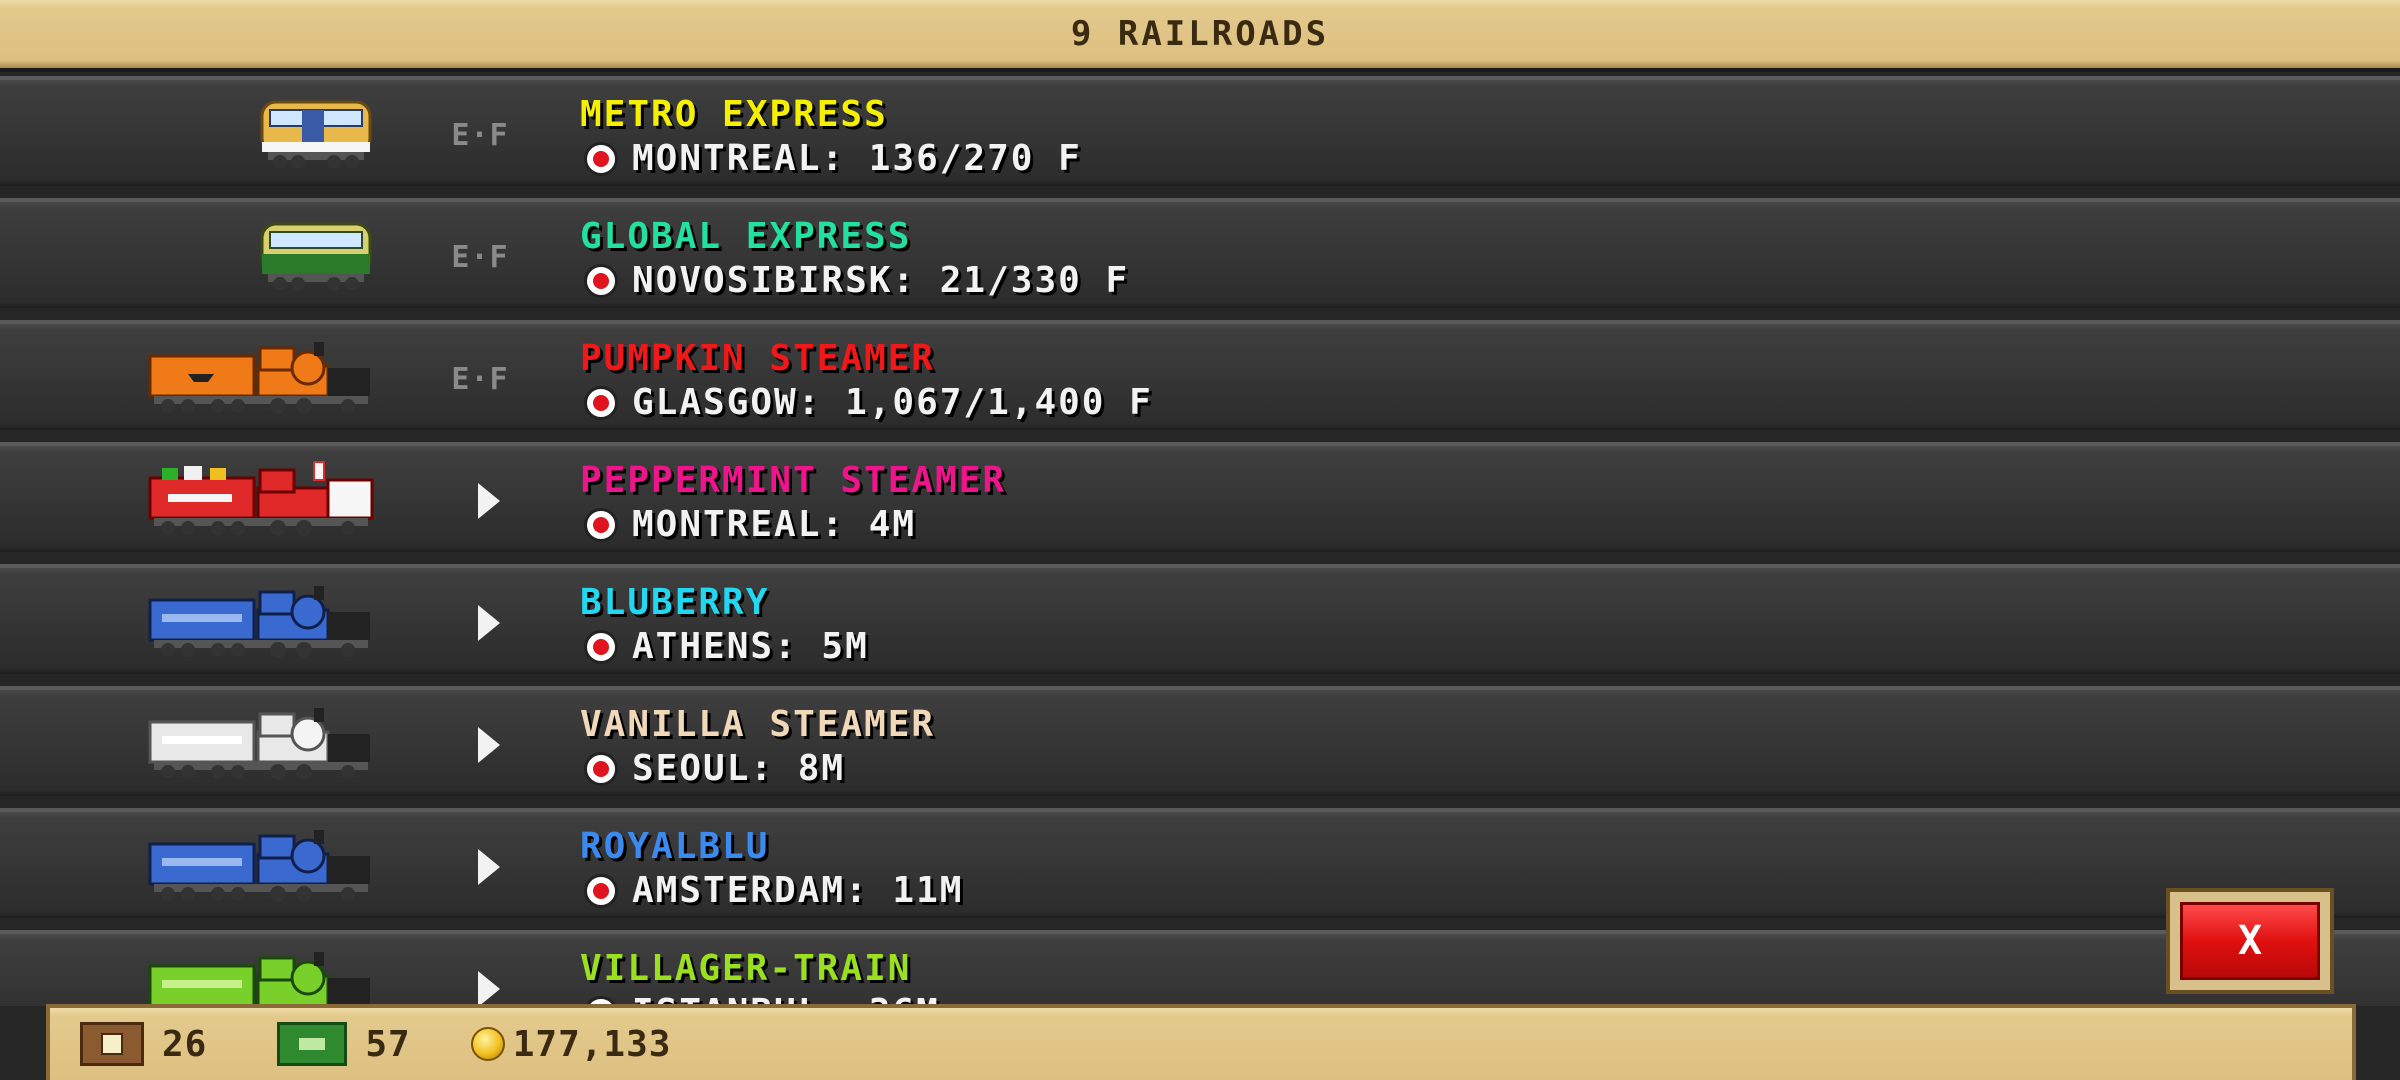 The width and height of the screenshot is (2400, 1080). What do you see at coordinates (261, 499) in the screenshot?
I see `peppermint-steamer-train-icon` at bounding box center [261, 499].